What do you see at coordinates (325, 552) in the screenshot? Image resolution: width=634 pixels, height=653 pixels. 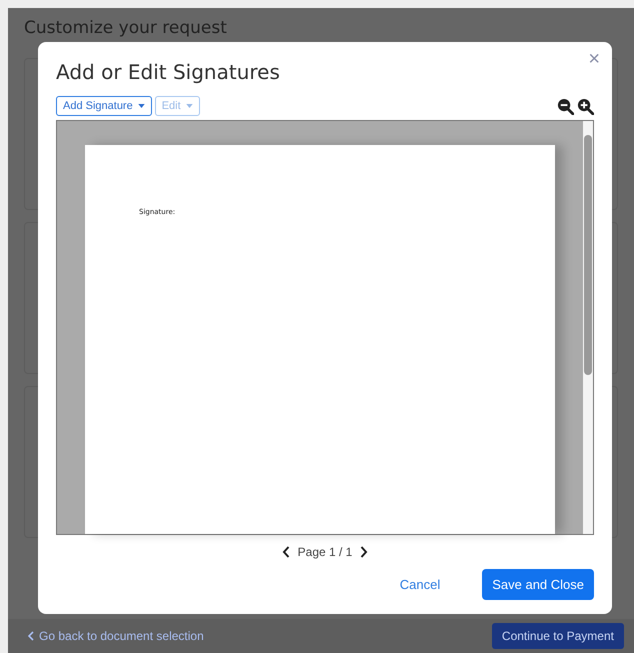 I see `page-indicator: Page 1 / 1` at bounding box center [325, 552].